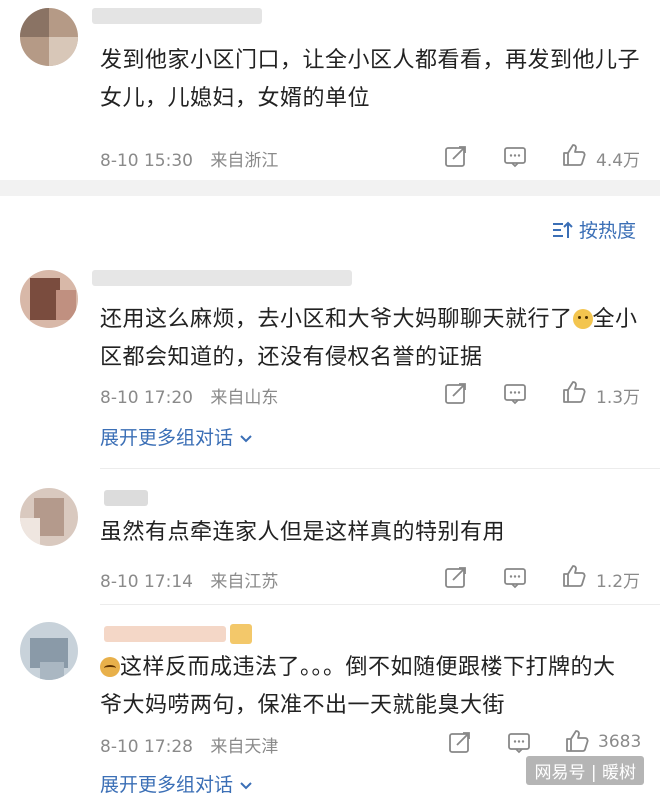 This screenshot has width=660, height=797. Describe the element at coordinates (618, 398) in the screenshot. I see `like-count: 1.3万` at that location.